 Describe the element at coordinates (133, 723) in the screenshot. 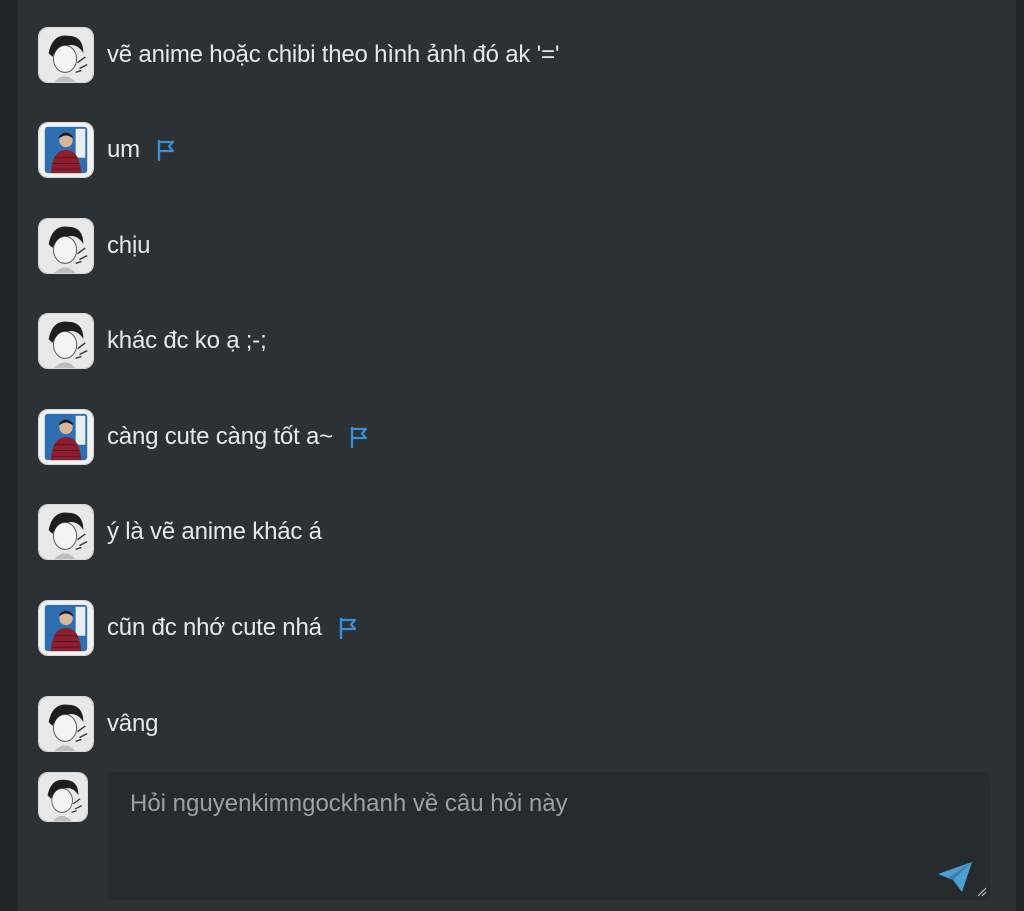

I see `comment-text: vâng` at that location.